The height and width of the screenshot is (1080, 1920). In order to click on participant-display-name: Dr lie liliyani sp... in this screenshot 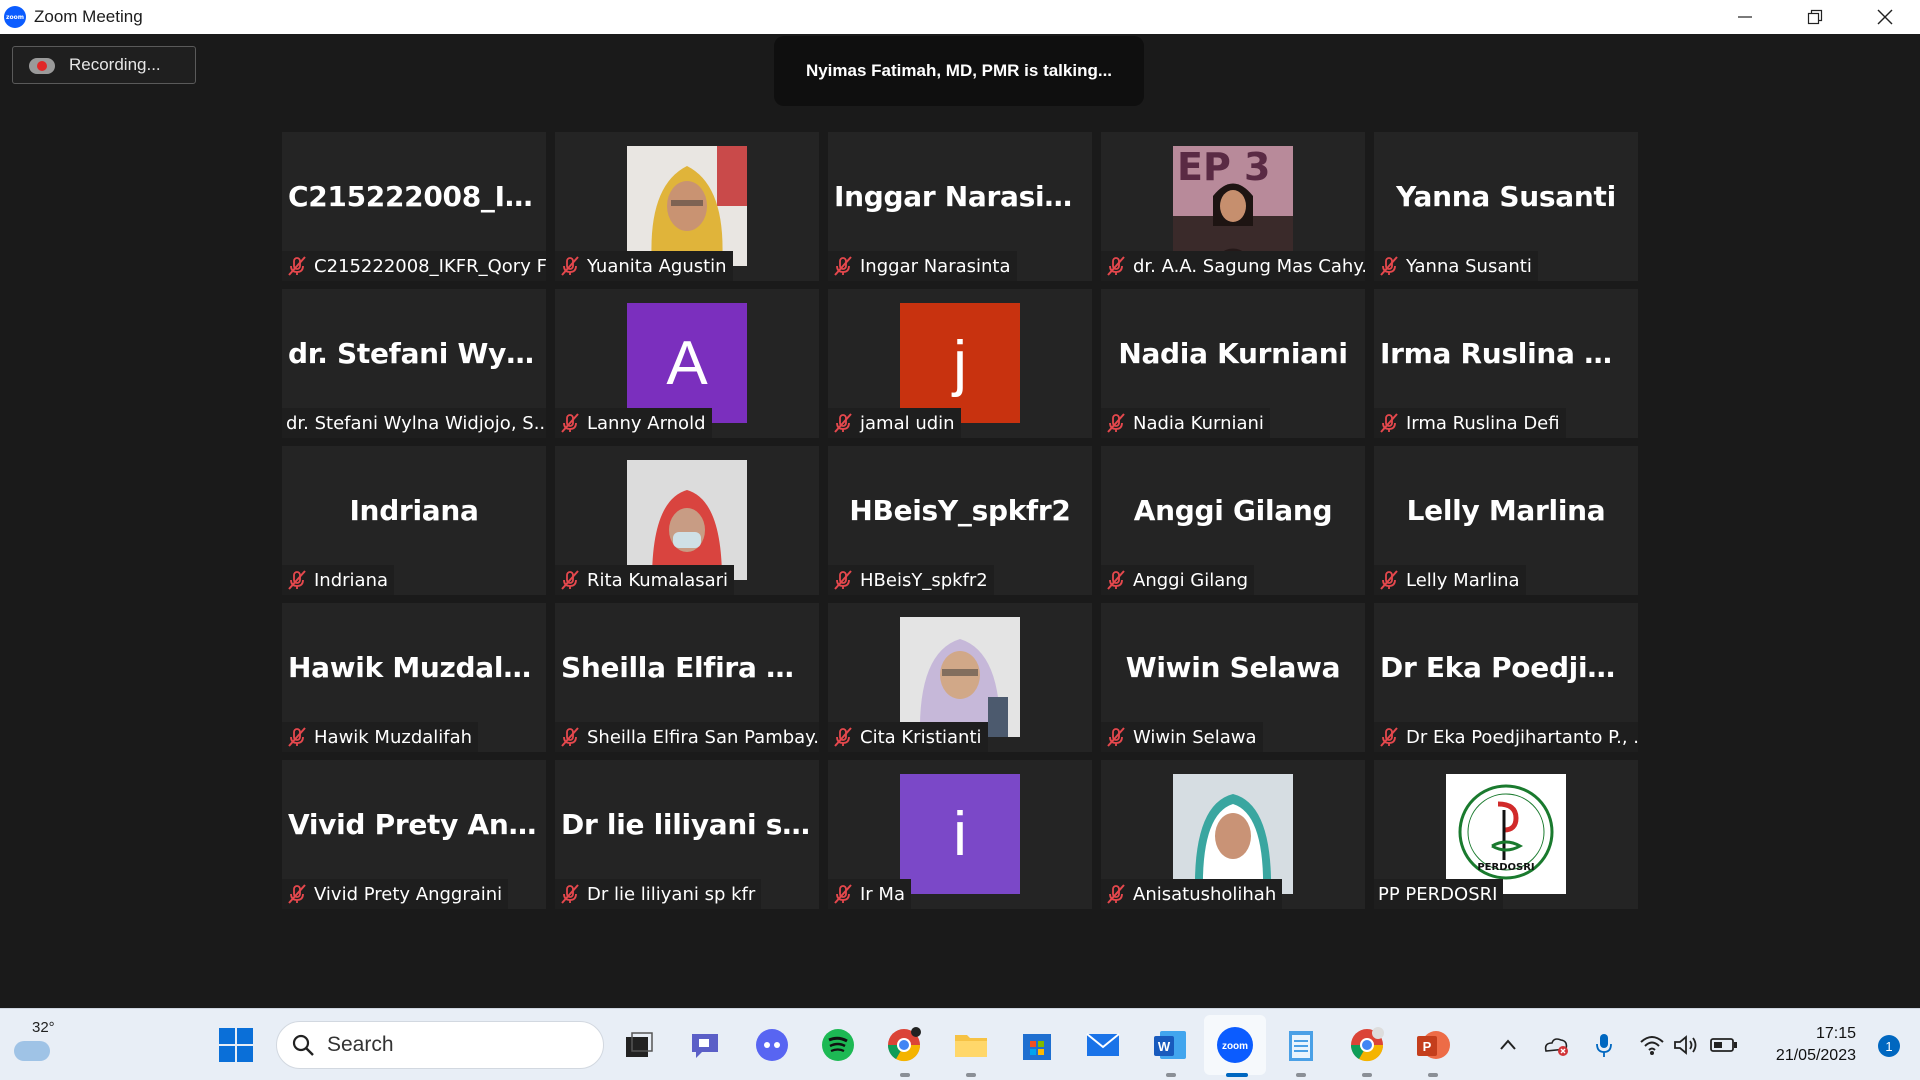, I will do `click(690, 824)`.